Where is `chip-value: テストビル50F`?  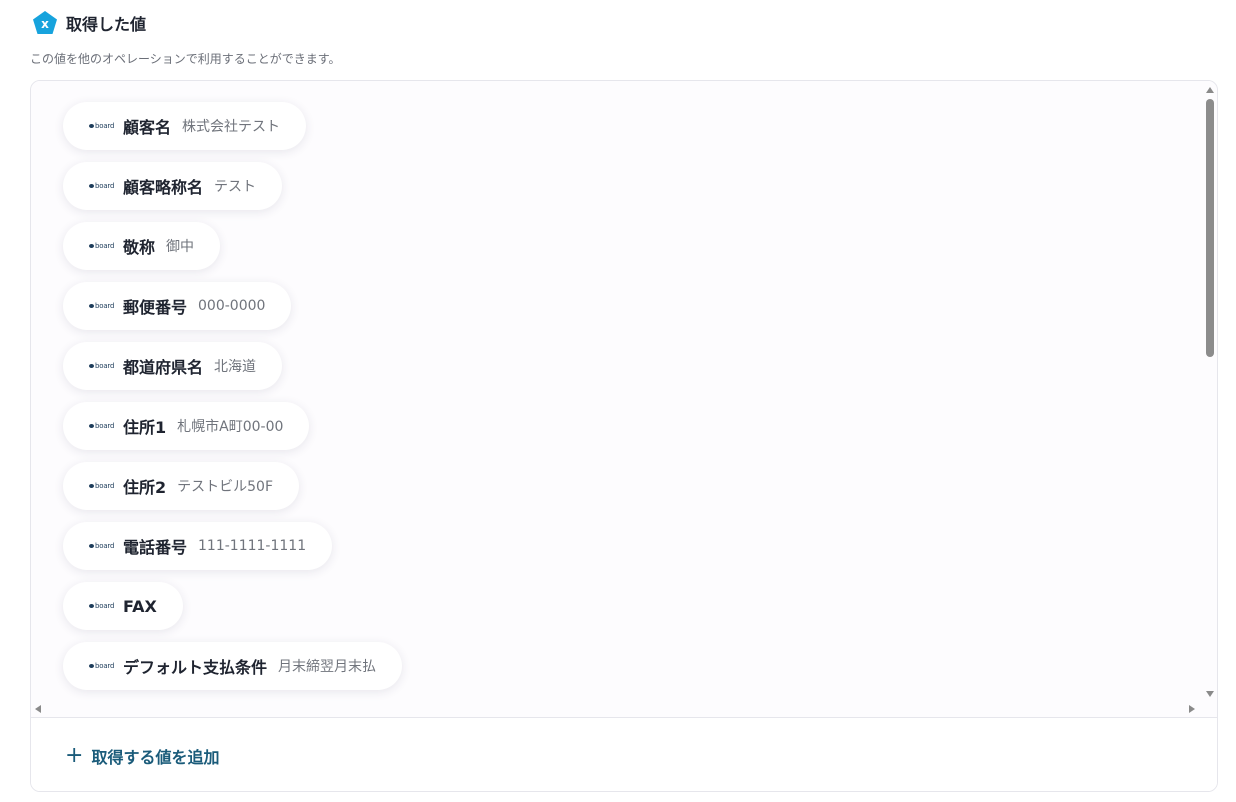 chip-value: テストビル50F is located at coordinates (225, 487).